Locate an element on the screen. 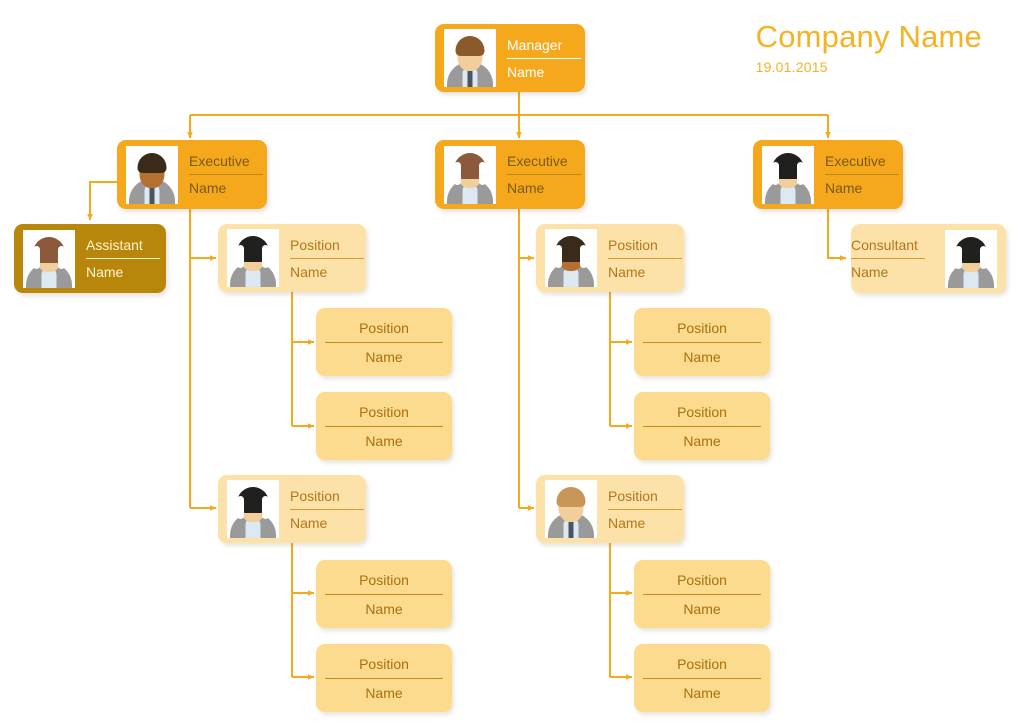  executive-right-role: Executive is located at coordinates (855, 161).